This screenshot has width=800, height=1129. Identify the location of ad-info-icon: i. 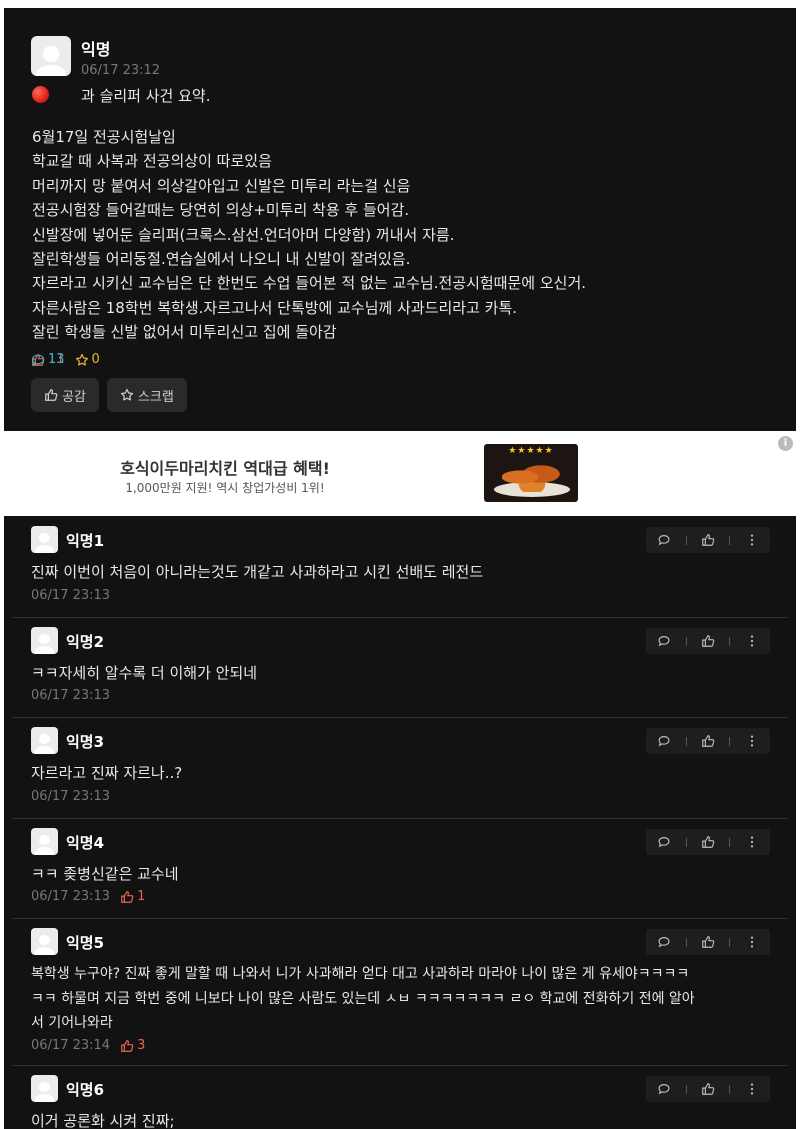
(785, 443).